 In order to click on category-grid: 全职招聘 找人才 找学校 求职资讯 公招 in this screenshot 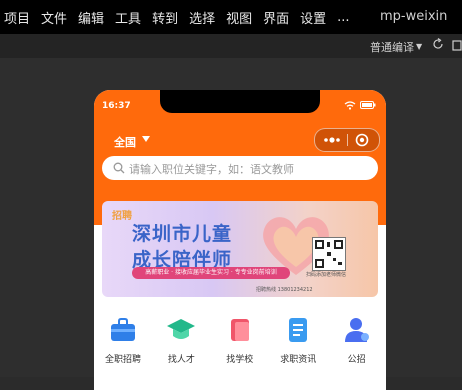, I will do `click(240, 340)`.